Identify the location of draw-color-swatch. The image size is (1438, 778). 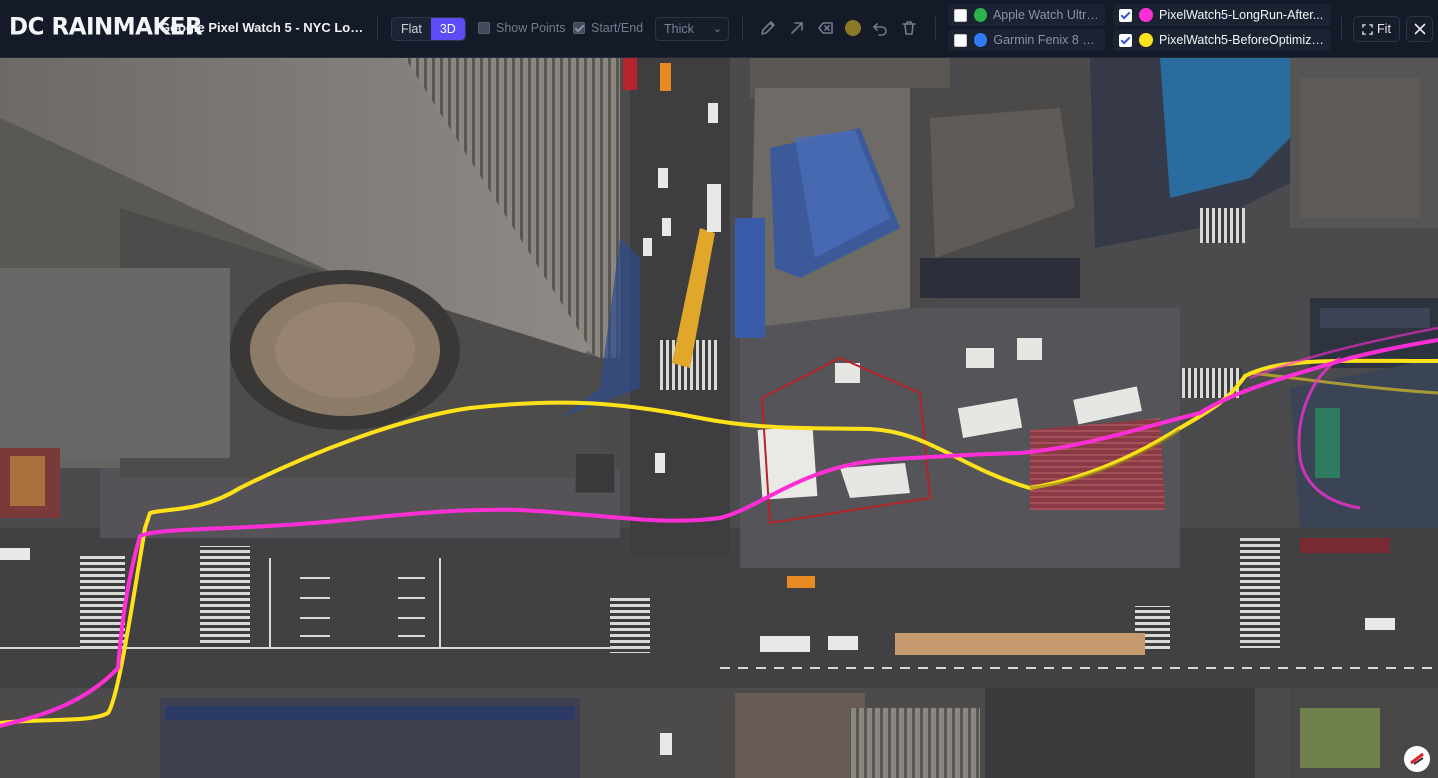
(853, 28).